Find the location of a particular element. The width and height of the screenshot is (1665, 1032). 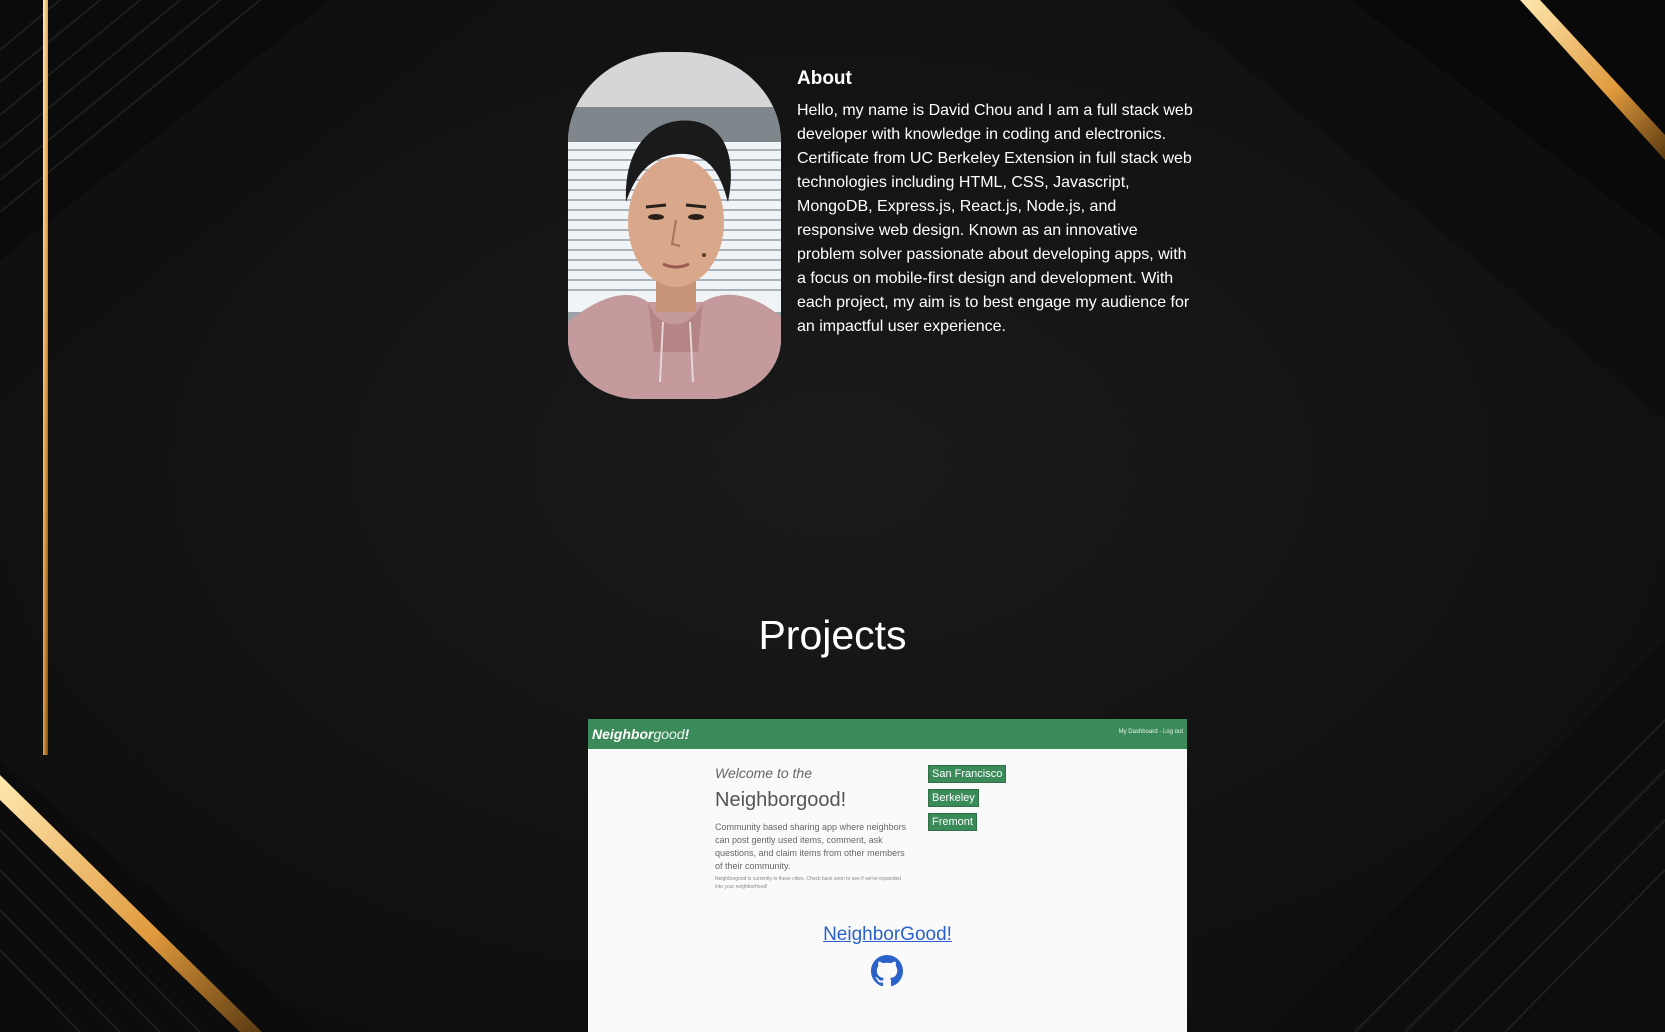

neighborgood-logo: Neighborgood! is located at coordinates (641, 734).